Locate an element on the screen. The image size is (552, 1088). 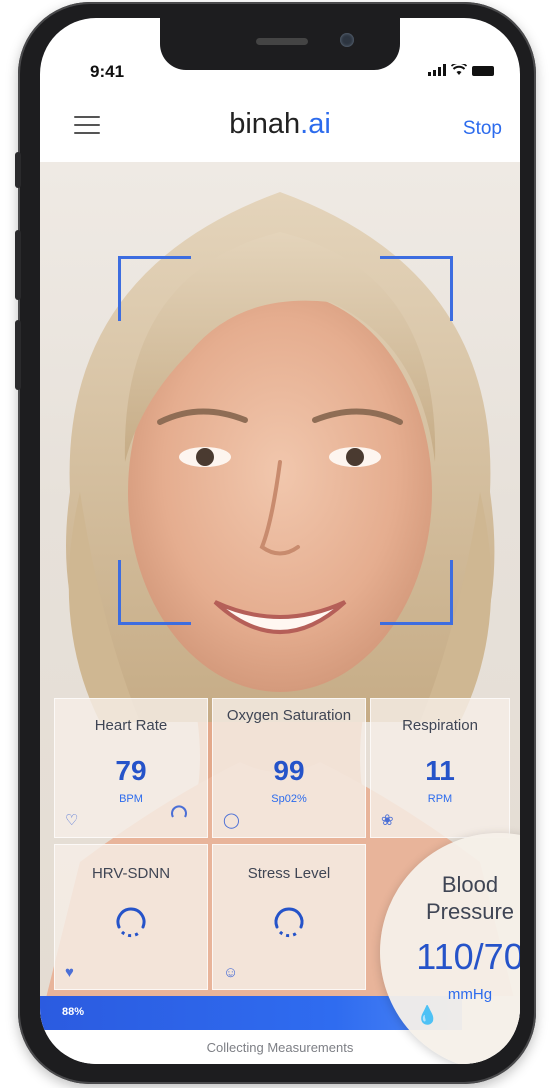
metric-label: HRV-SDNN is located at coordinates (131, 873).